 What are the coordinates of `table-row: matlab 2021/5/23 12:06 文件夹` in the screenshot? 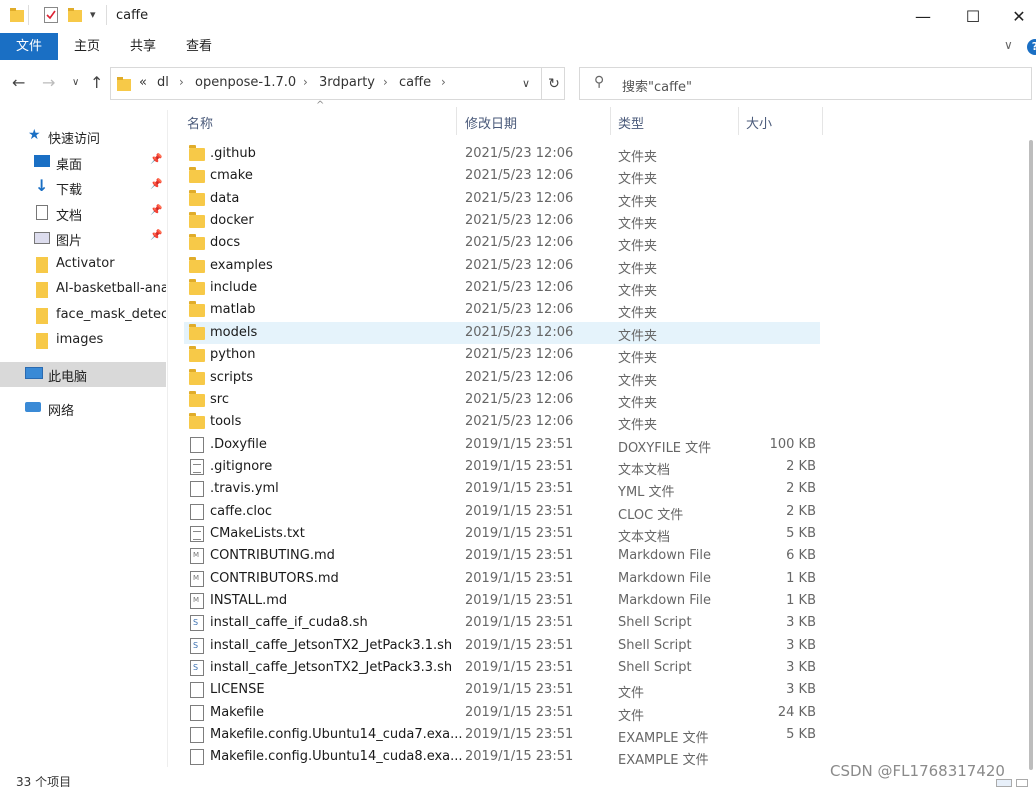 It's located at (502, 310).